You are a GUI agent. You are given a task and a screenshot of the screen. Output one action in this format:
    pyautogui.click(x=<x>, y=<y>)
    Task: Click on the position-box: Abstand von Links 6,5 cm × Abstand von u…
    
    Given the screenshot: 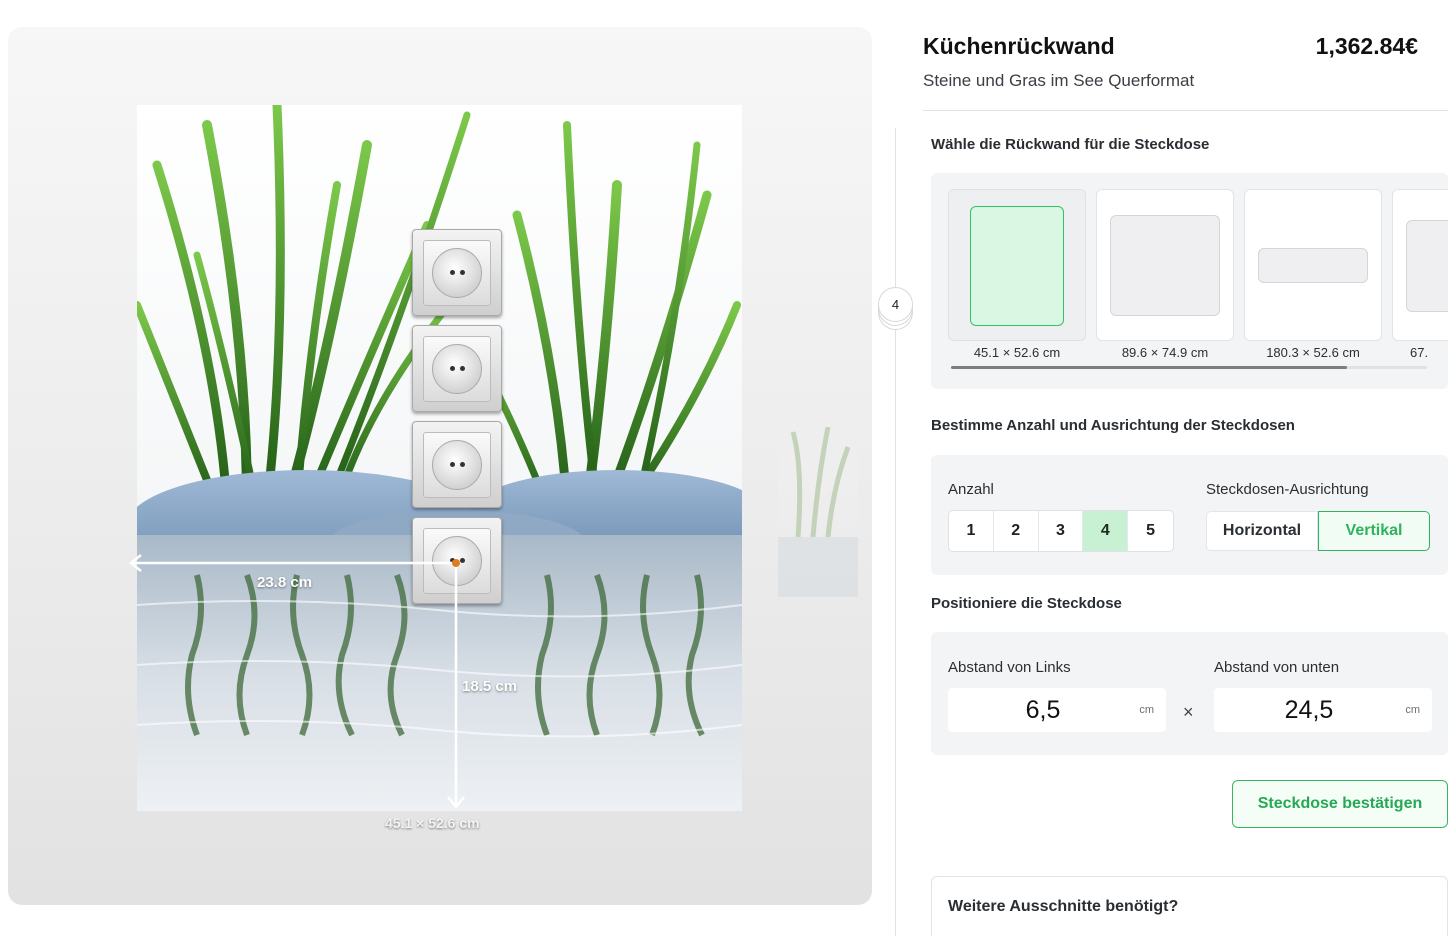 What is the action you would take?
    pyautogui.click(x=1189, y=693)
    